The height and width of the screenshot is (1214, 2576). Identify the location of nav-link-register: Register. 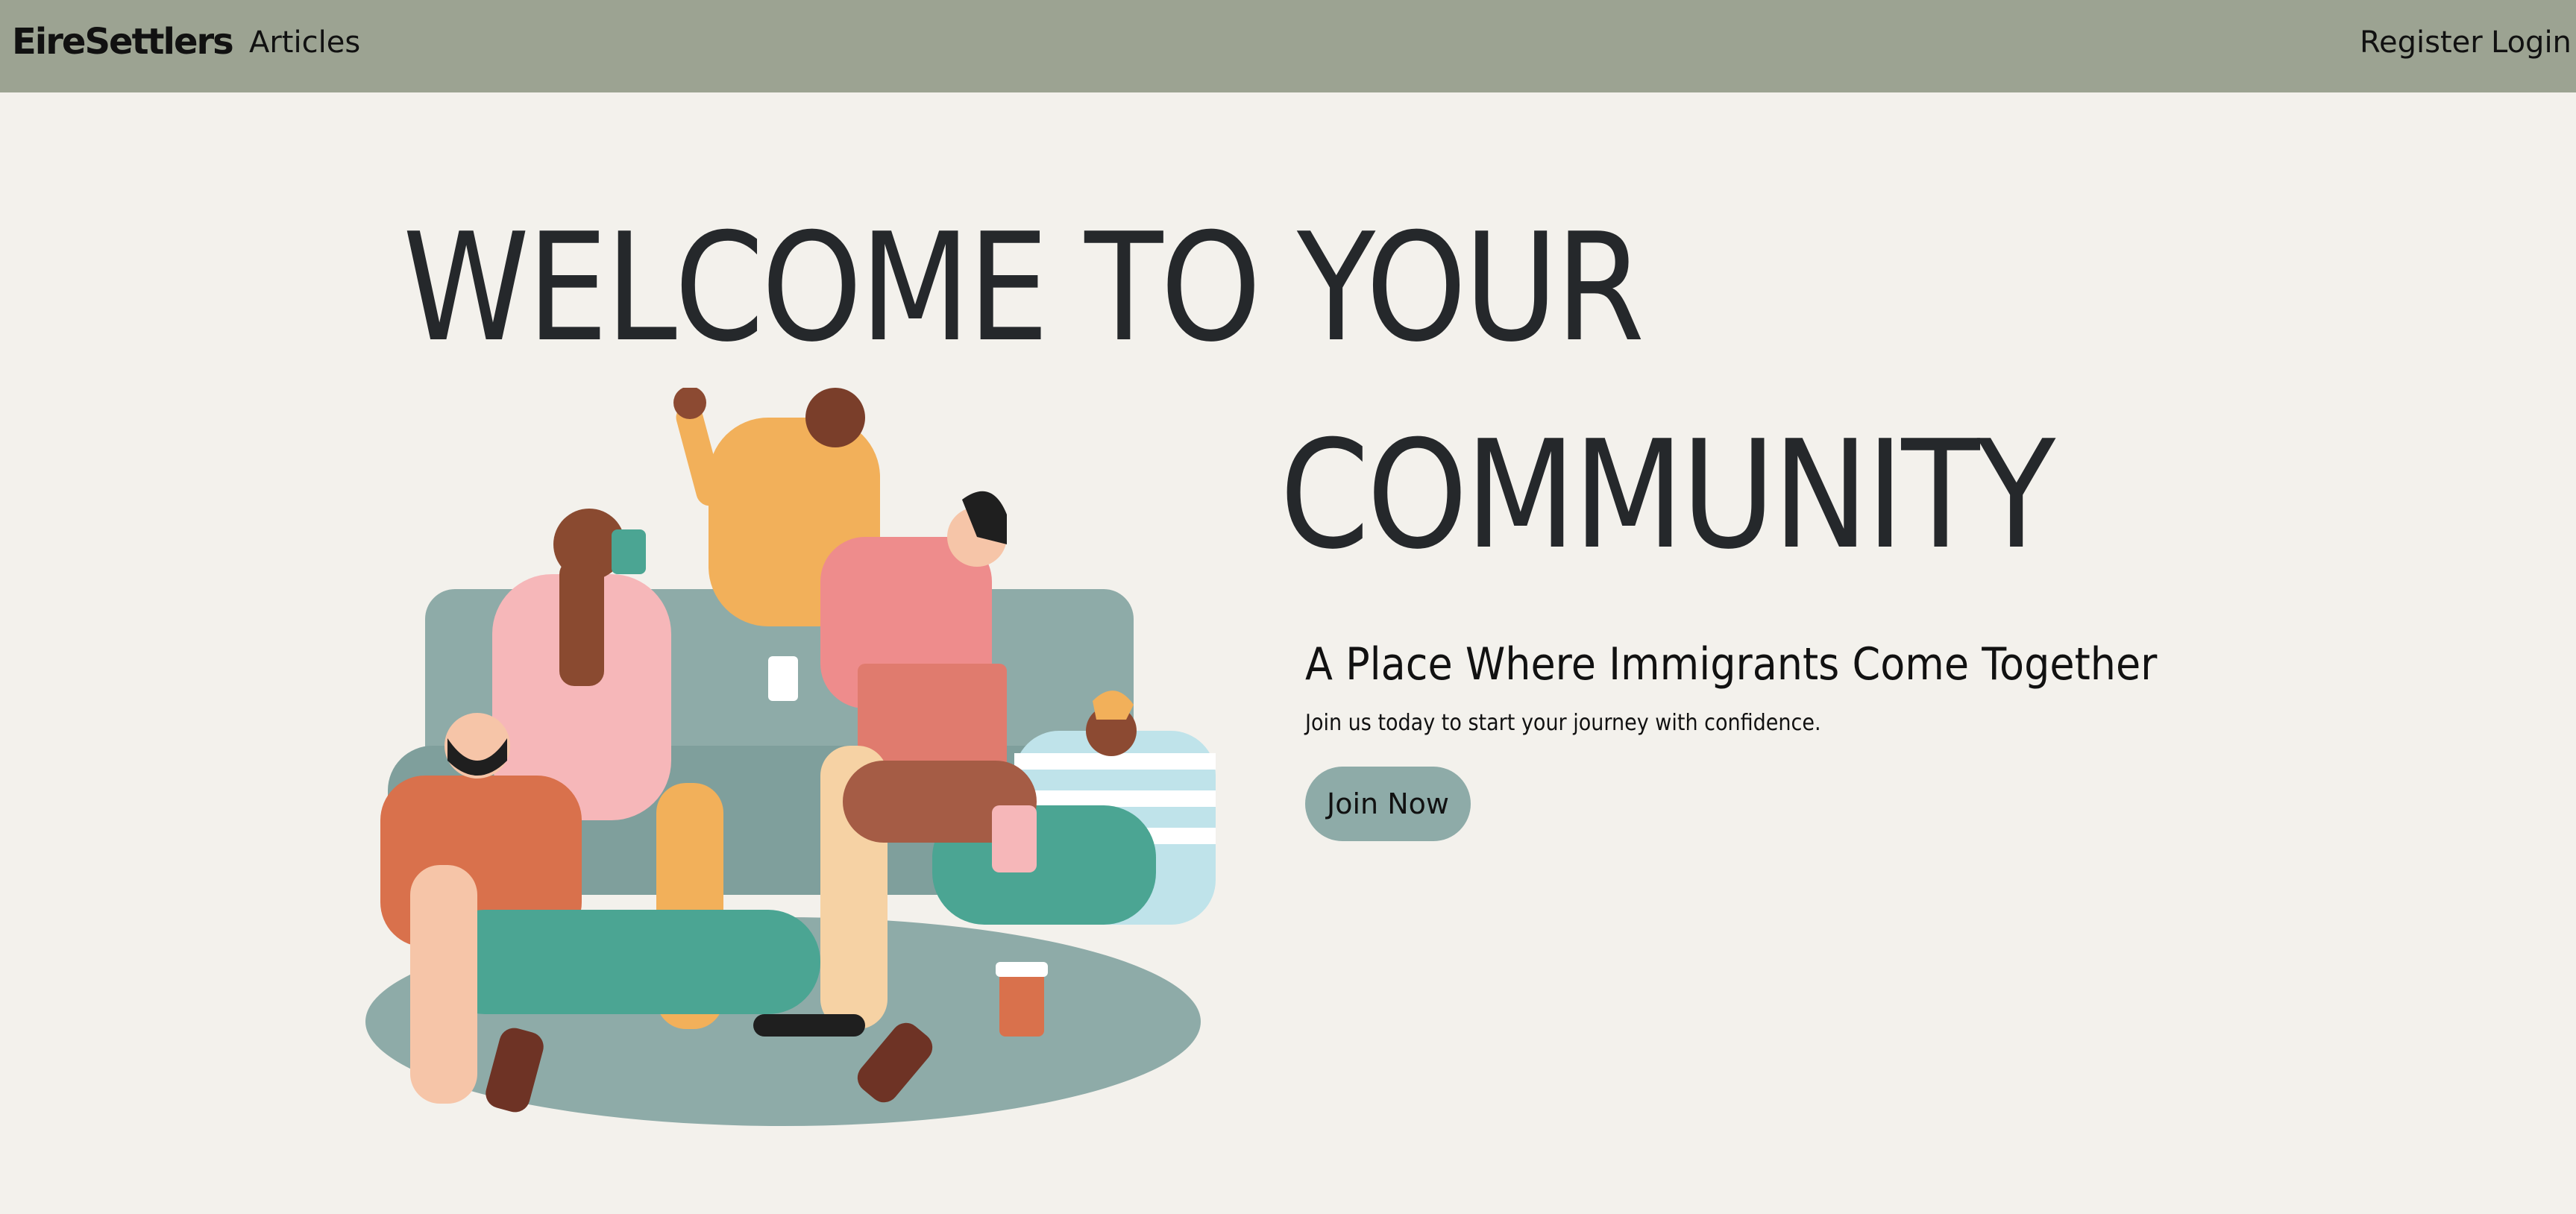
(2422, 42).